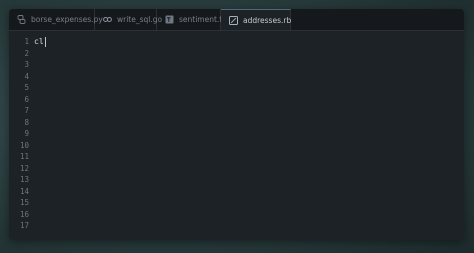 Image resolution: width=474 pixels, height=253 pixels. I want to click on line-number: 7, so click(26, 110).